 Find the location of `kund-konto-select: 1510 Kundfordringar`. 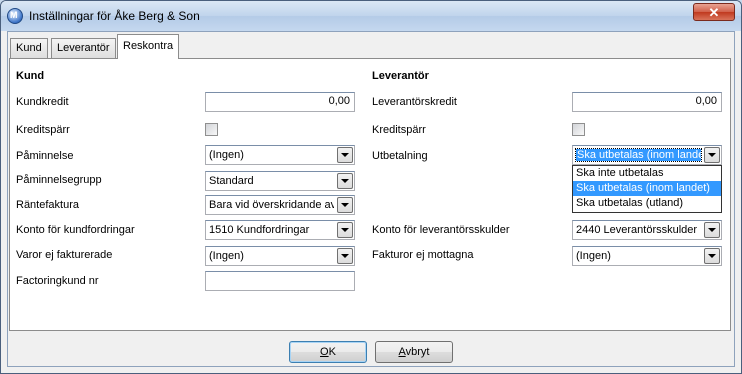

kund-konto-select: 1510 Kundfordringar is located at coordinates (280, 230).